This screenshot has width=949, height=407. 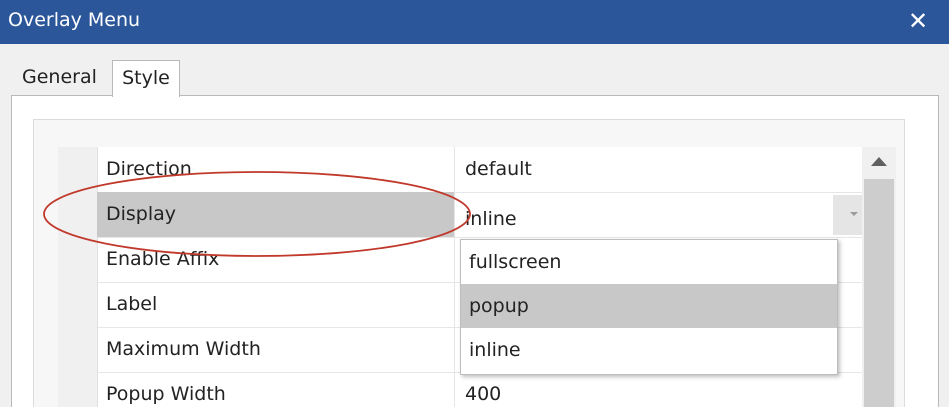 I want to click on property-value: 400, so click(x=665, y=389).